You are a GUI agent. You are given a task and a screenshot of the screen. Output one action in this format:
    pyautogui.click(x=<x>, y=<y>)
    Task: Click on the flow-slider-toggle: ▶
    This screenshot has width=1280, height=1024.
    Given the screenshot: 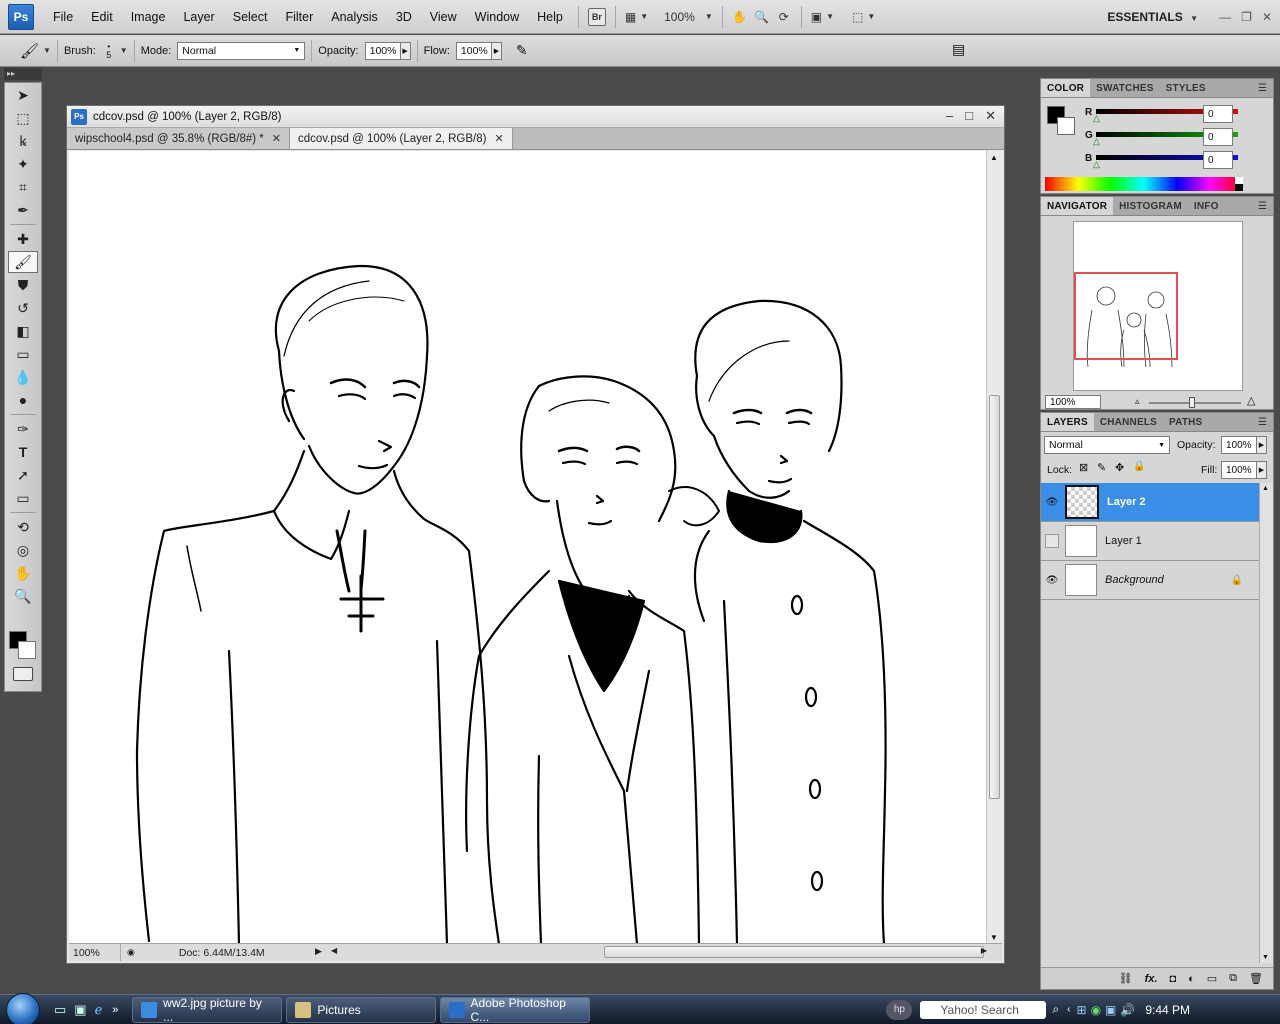 What is the action you would take?
    pyautogui.click(x=496, y=50)
    